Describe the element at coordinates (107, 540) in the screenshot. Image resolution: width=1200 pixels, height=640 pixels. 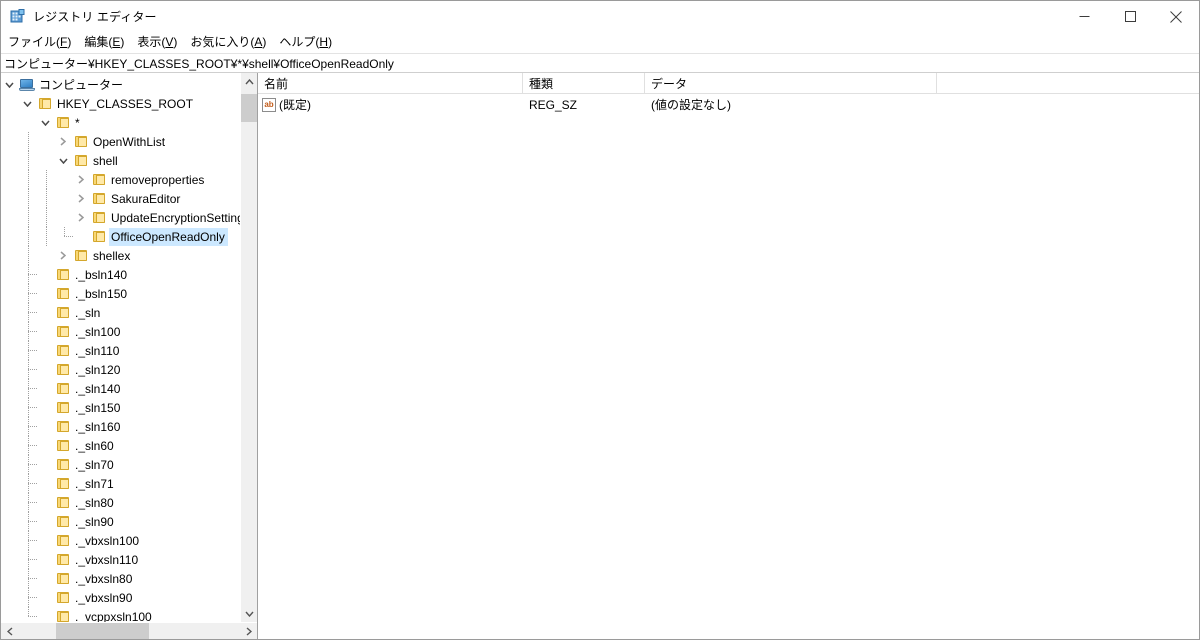
I see `tree-item-label: ._vbxsln100` at that location.